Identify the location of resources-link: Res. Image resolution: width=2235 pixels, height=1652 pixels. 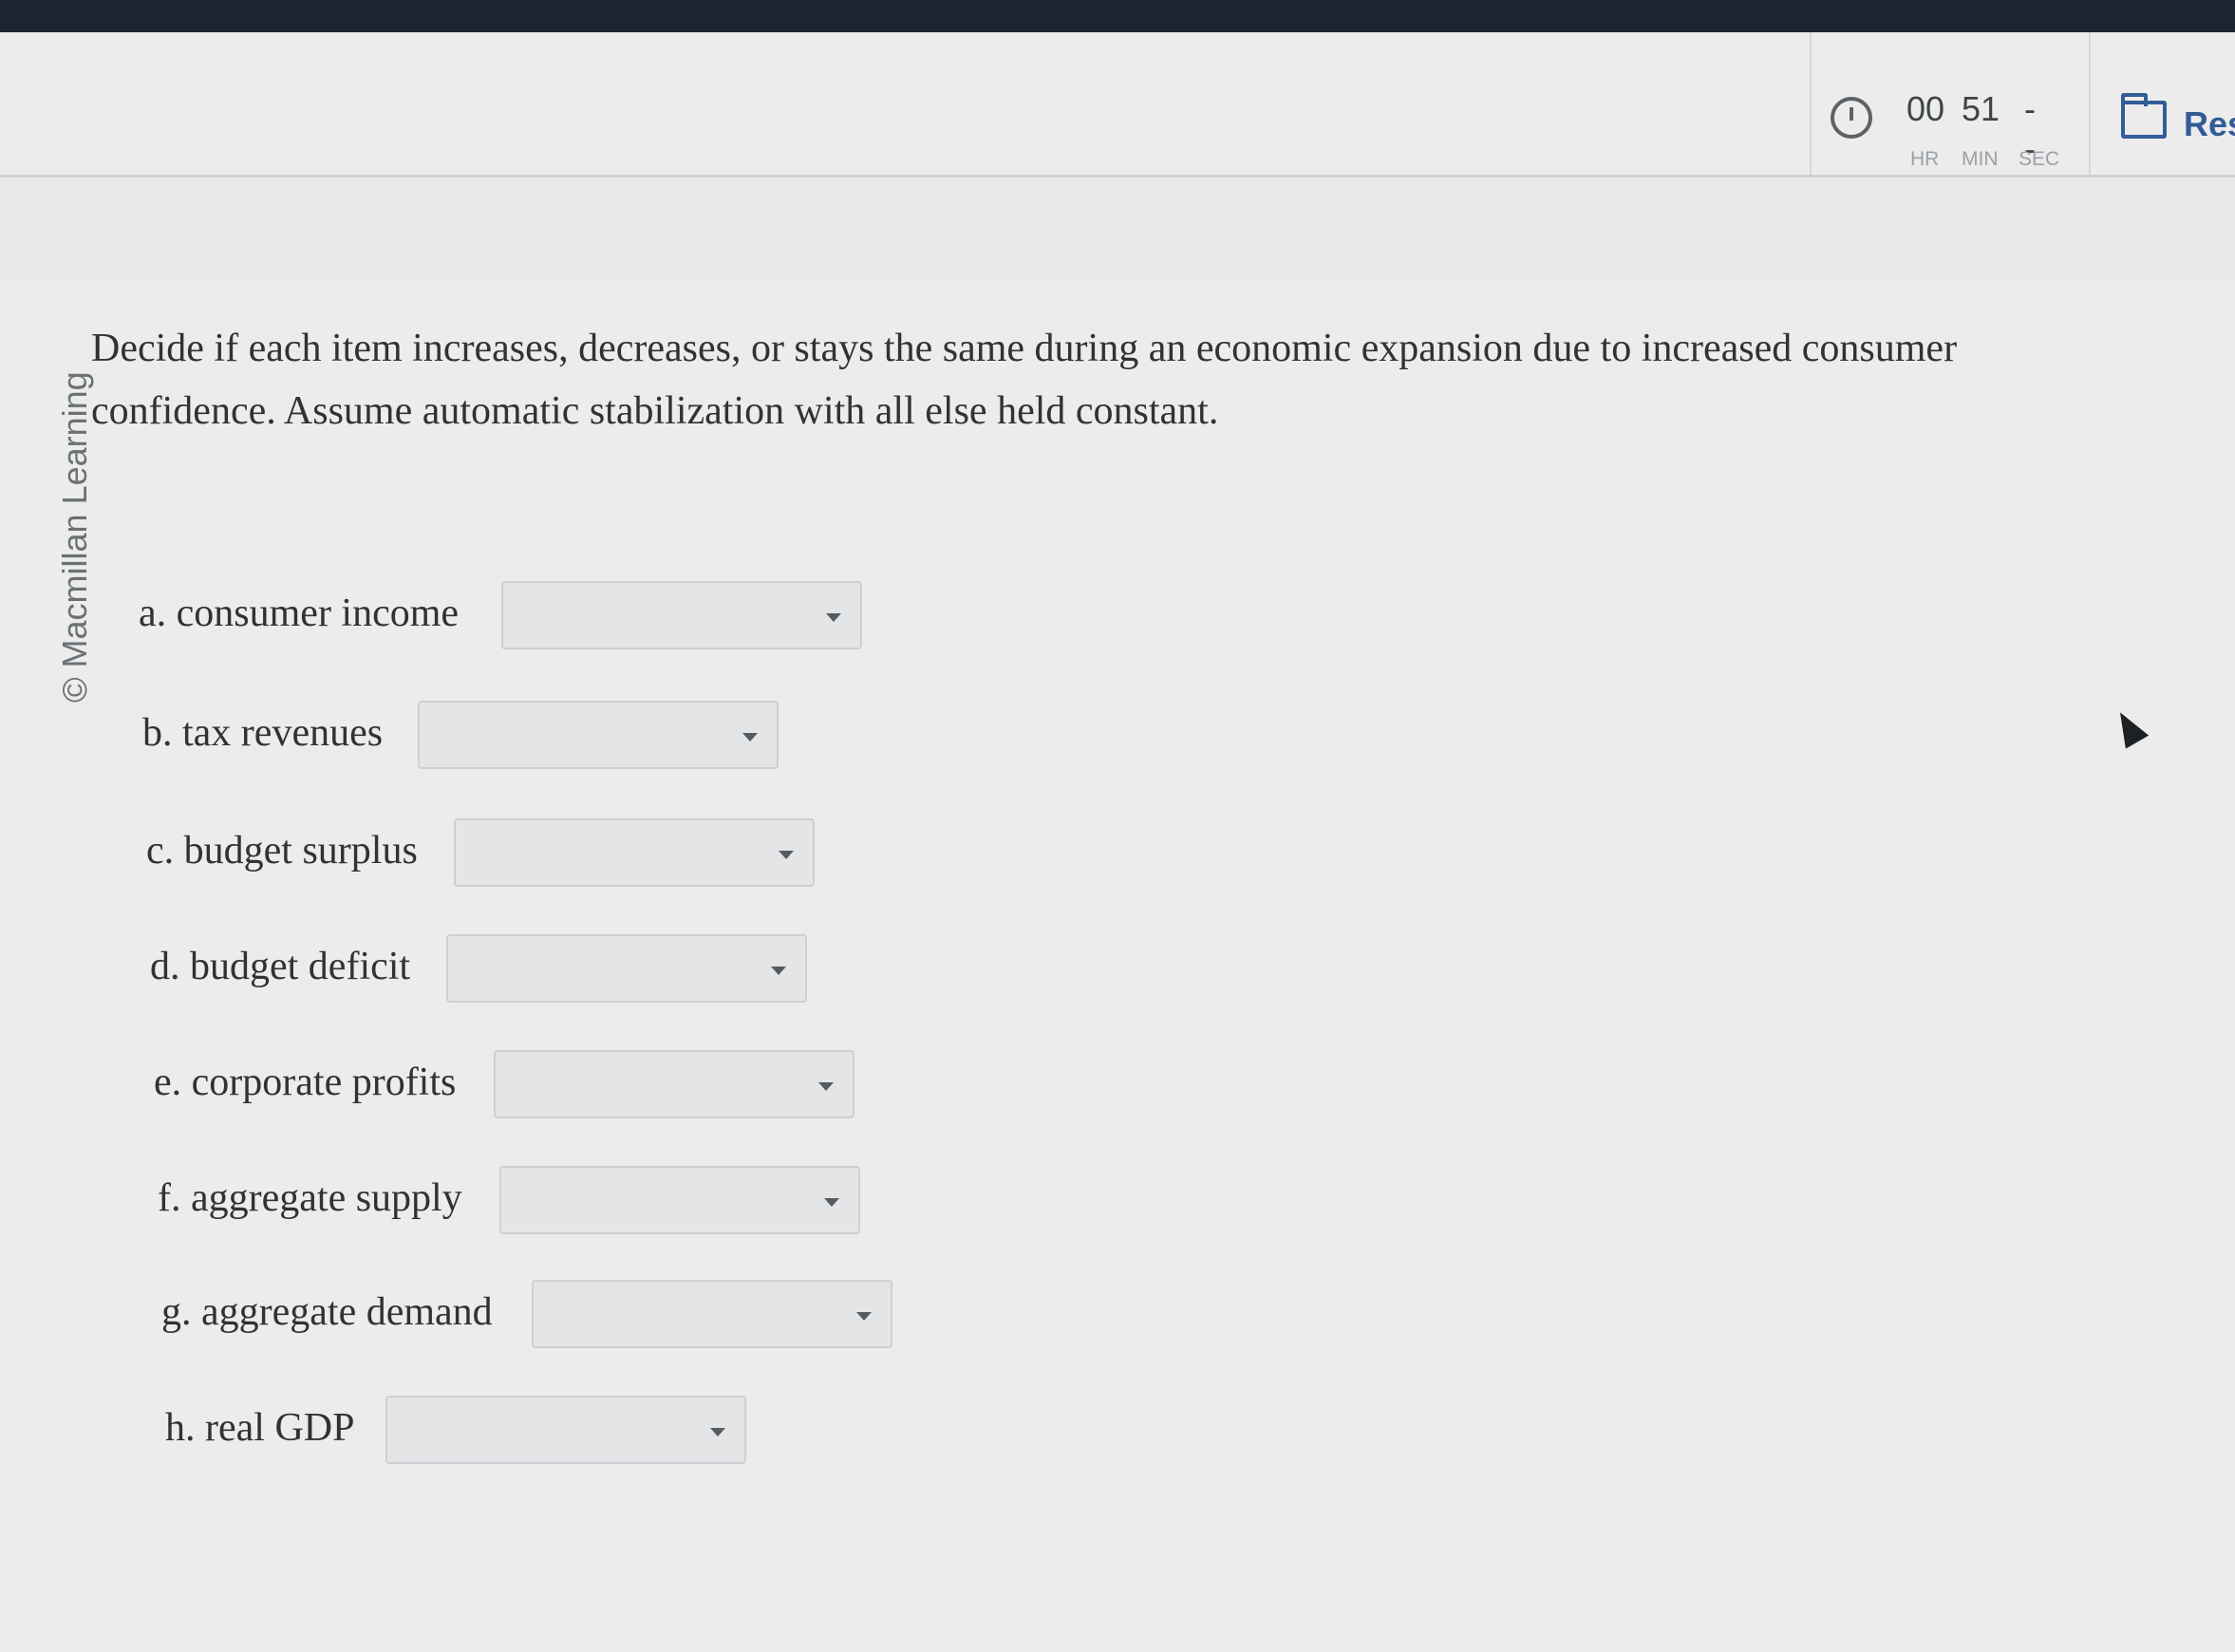
(2209, 124).